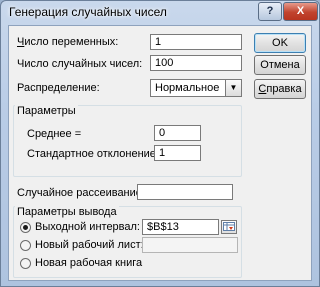 The width and height of the screenshot is (320, 287). I want to click on seed-input, so click(185, 192).